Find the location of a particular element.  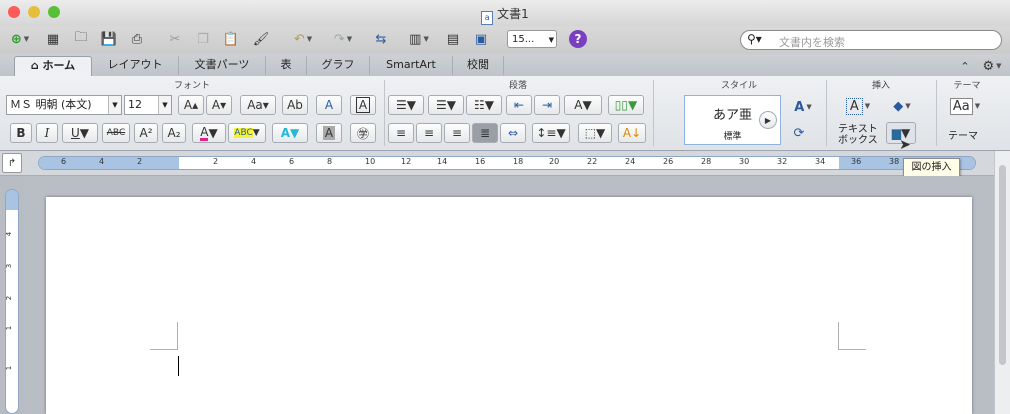

search-input: ⚲▾ 文書内を検索 is located at coordinates (871, 40).